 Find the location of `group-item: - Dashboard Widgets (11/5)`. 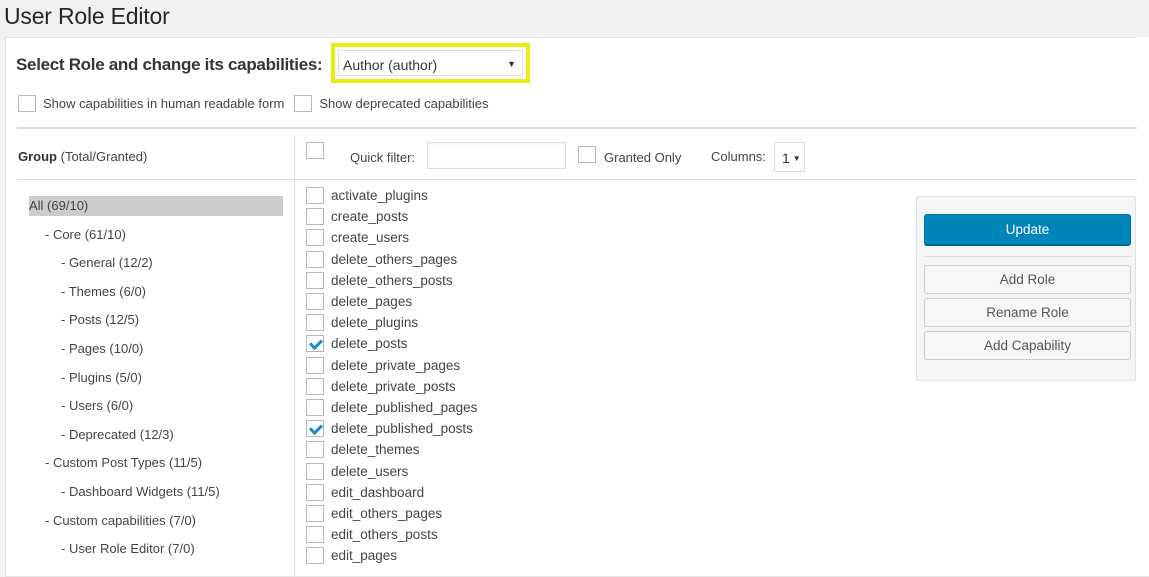

group-item: - Dashboard Widgets (11/5) is located at coordinates (156, 496).